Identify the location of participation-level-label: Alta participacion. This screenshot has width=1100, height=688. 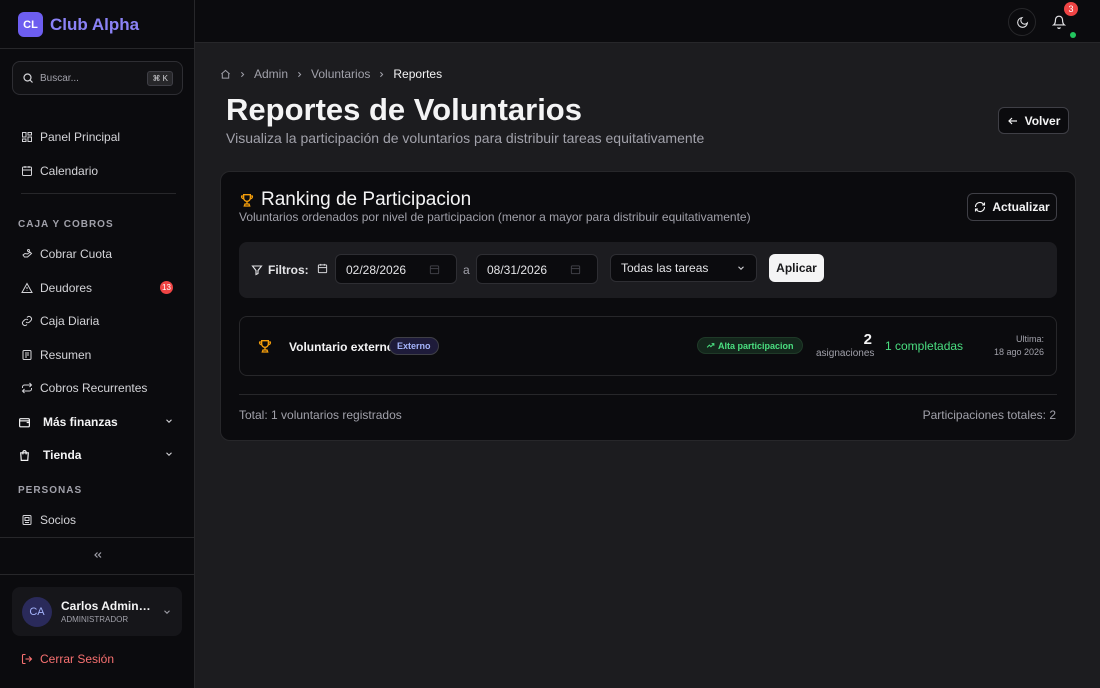
(756, 345).